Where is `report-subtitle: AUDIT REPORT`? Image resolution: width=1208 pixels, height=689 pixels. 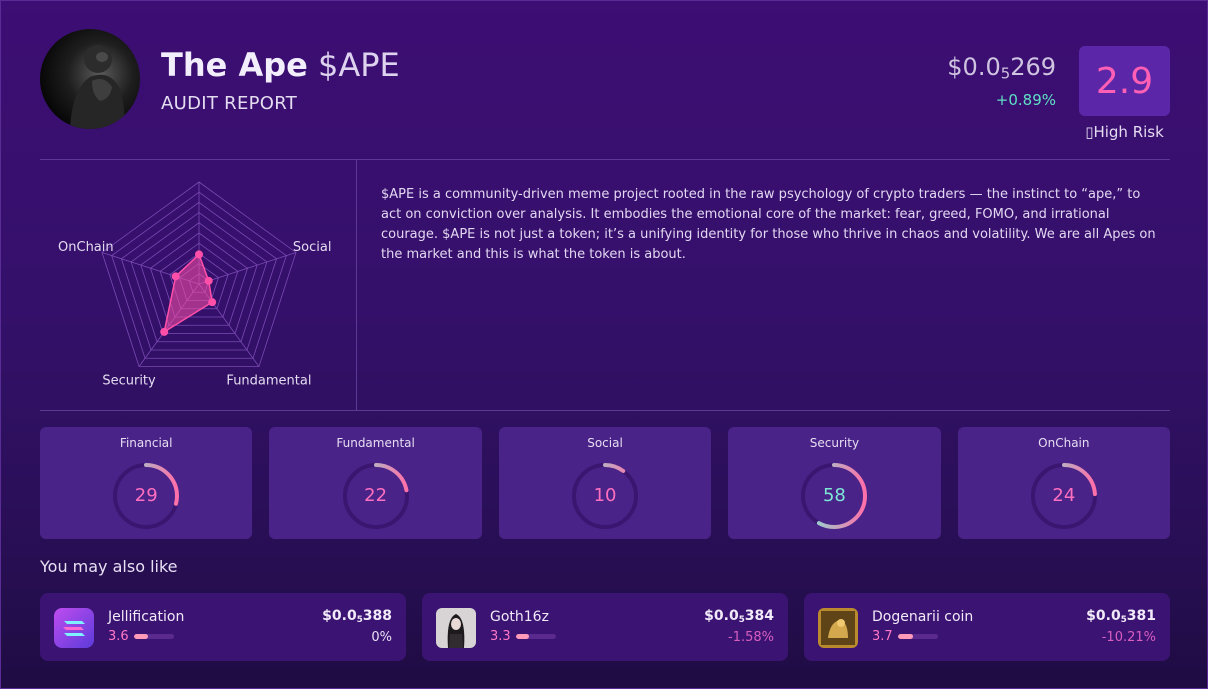 report-subtitle: AUDIT REPORT is located at coordinates (229, 103).